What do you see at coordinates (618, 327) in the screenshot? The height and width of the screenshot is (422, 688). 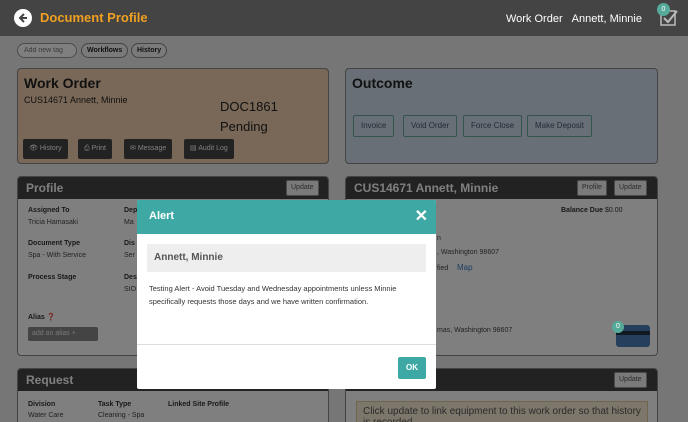 I see `card-count-badge: 0` at bounding box center [618, 327].